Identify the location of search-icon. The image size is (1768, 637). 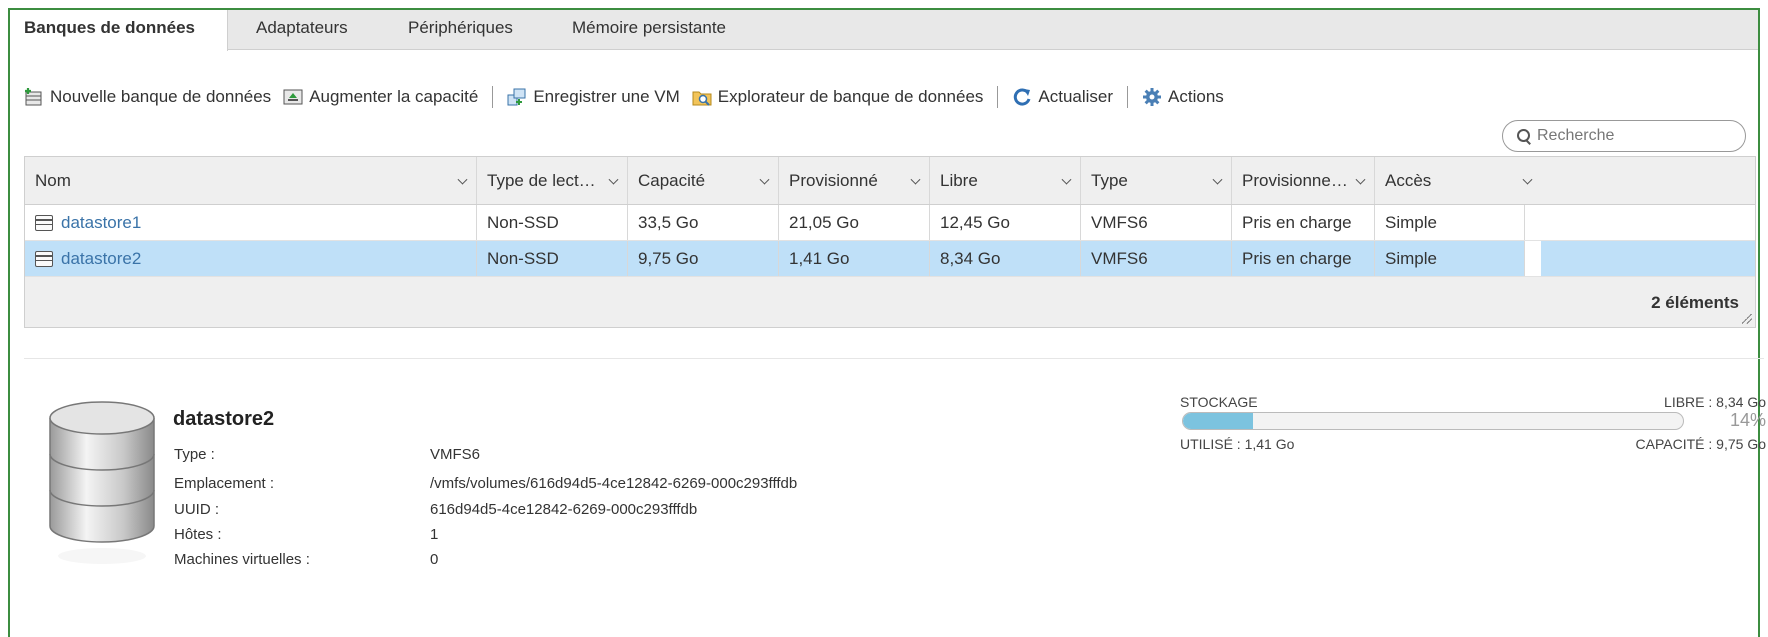
(1524, 136).